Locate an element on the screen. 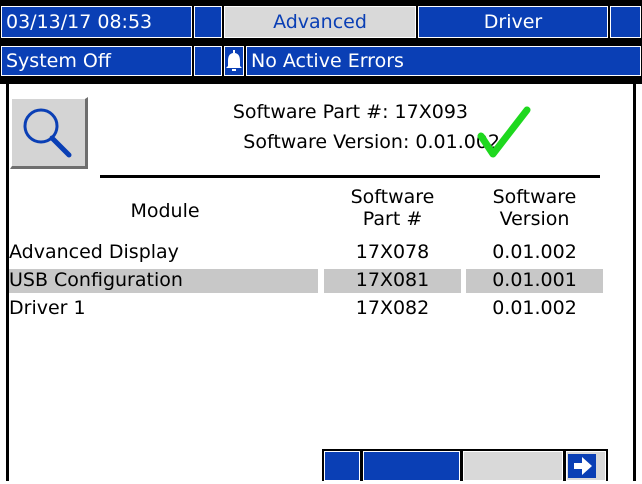  column-header-version-line1: Software is located at coordinates (534, 197).